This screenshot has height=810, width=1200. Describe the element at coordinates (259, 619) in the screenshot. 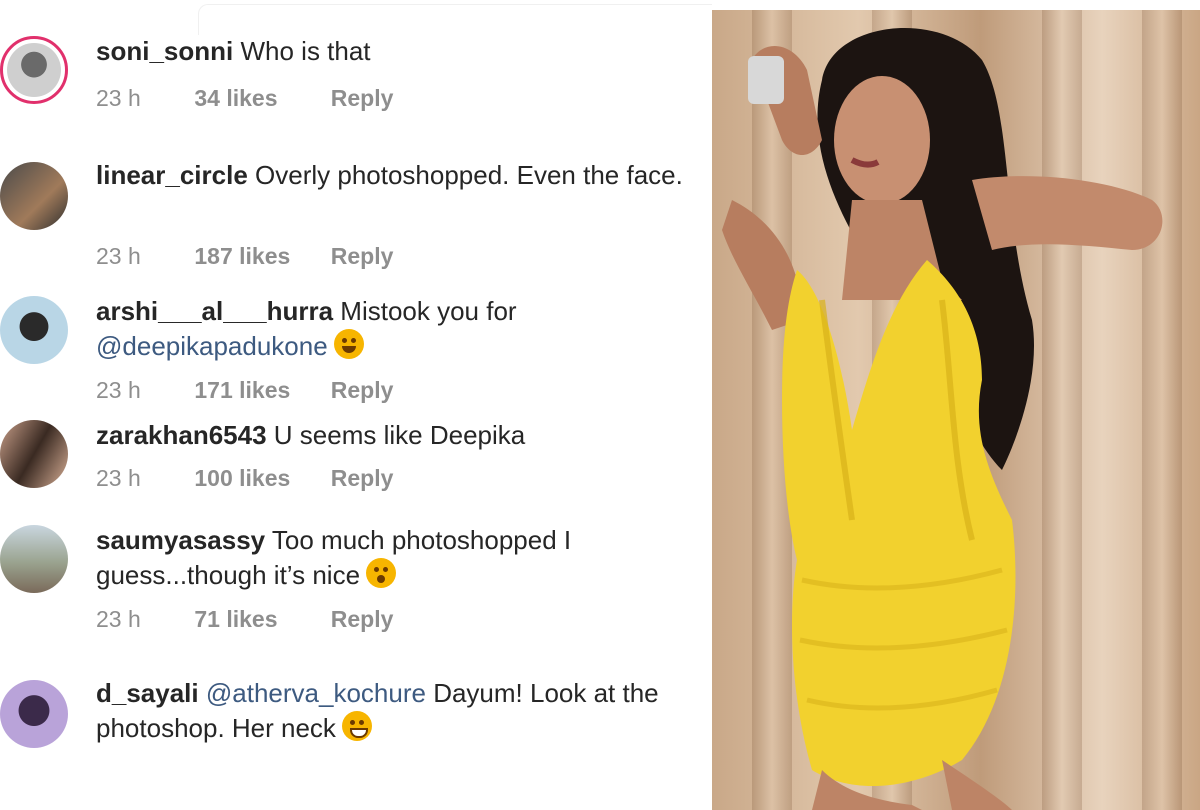

I see `comment-likes: 71 likes` at that location.